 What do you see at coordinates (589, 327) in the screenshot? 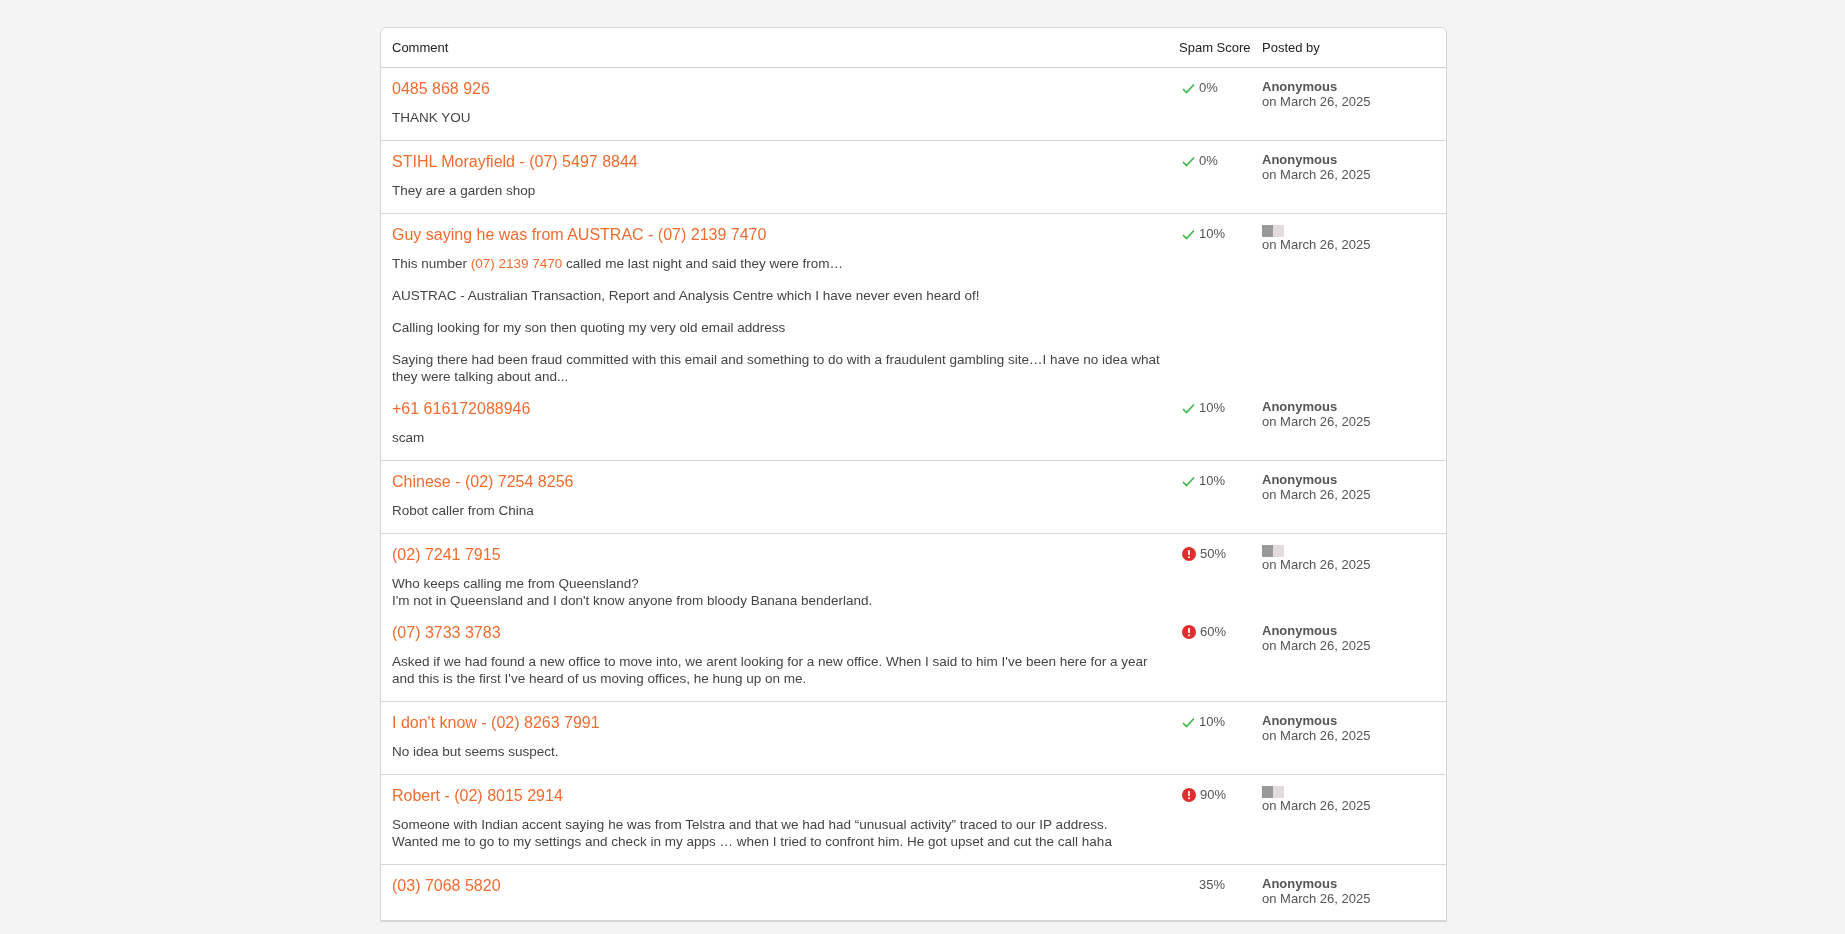
I see `comment-text: Calling looking for my son then quoting my very old email address` at bounding box center [589, 327].